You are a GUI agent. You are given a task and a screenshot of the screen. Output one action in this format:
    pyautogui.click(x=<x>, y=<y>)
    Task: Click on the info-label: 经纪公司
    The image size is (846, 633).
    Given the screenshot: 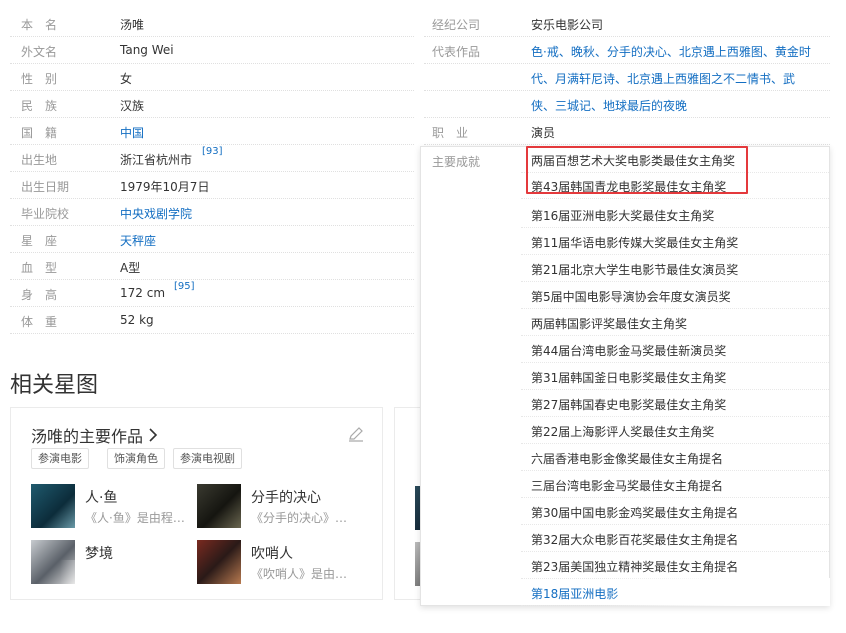 What is the action you would take?
    pyautogui.click(x=456, y=25)
    